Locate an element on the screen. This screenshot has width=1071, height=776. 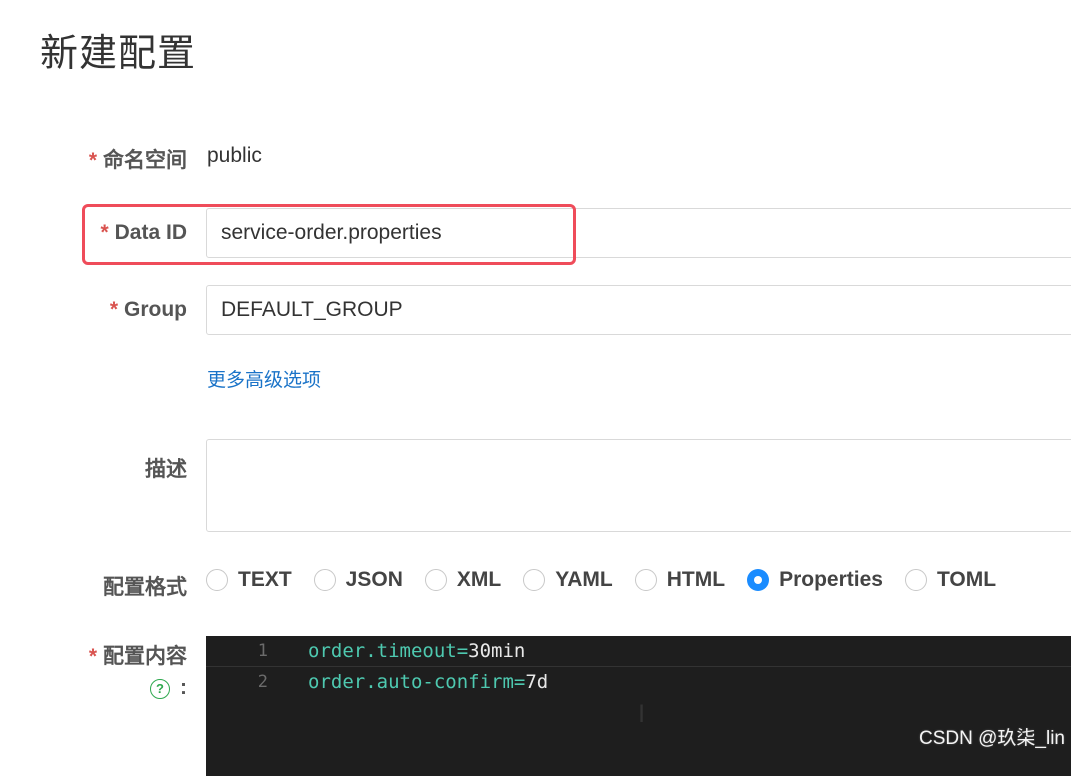
radio-label: XML is located at coordinates (479, 579).